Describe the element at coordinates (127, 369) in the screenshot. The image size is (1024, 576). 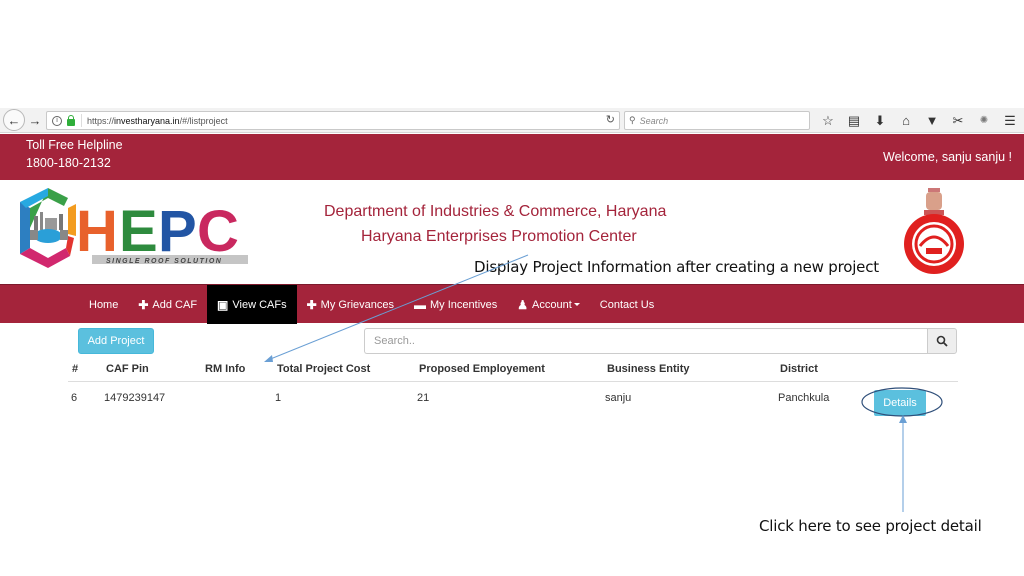
I see `col-caf-pin: CAF Pin` at that location.